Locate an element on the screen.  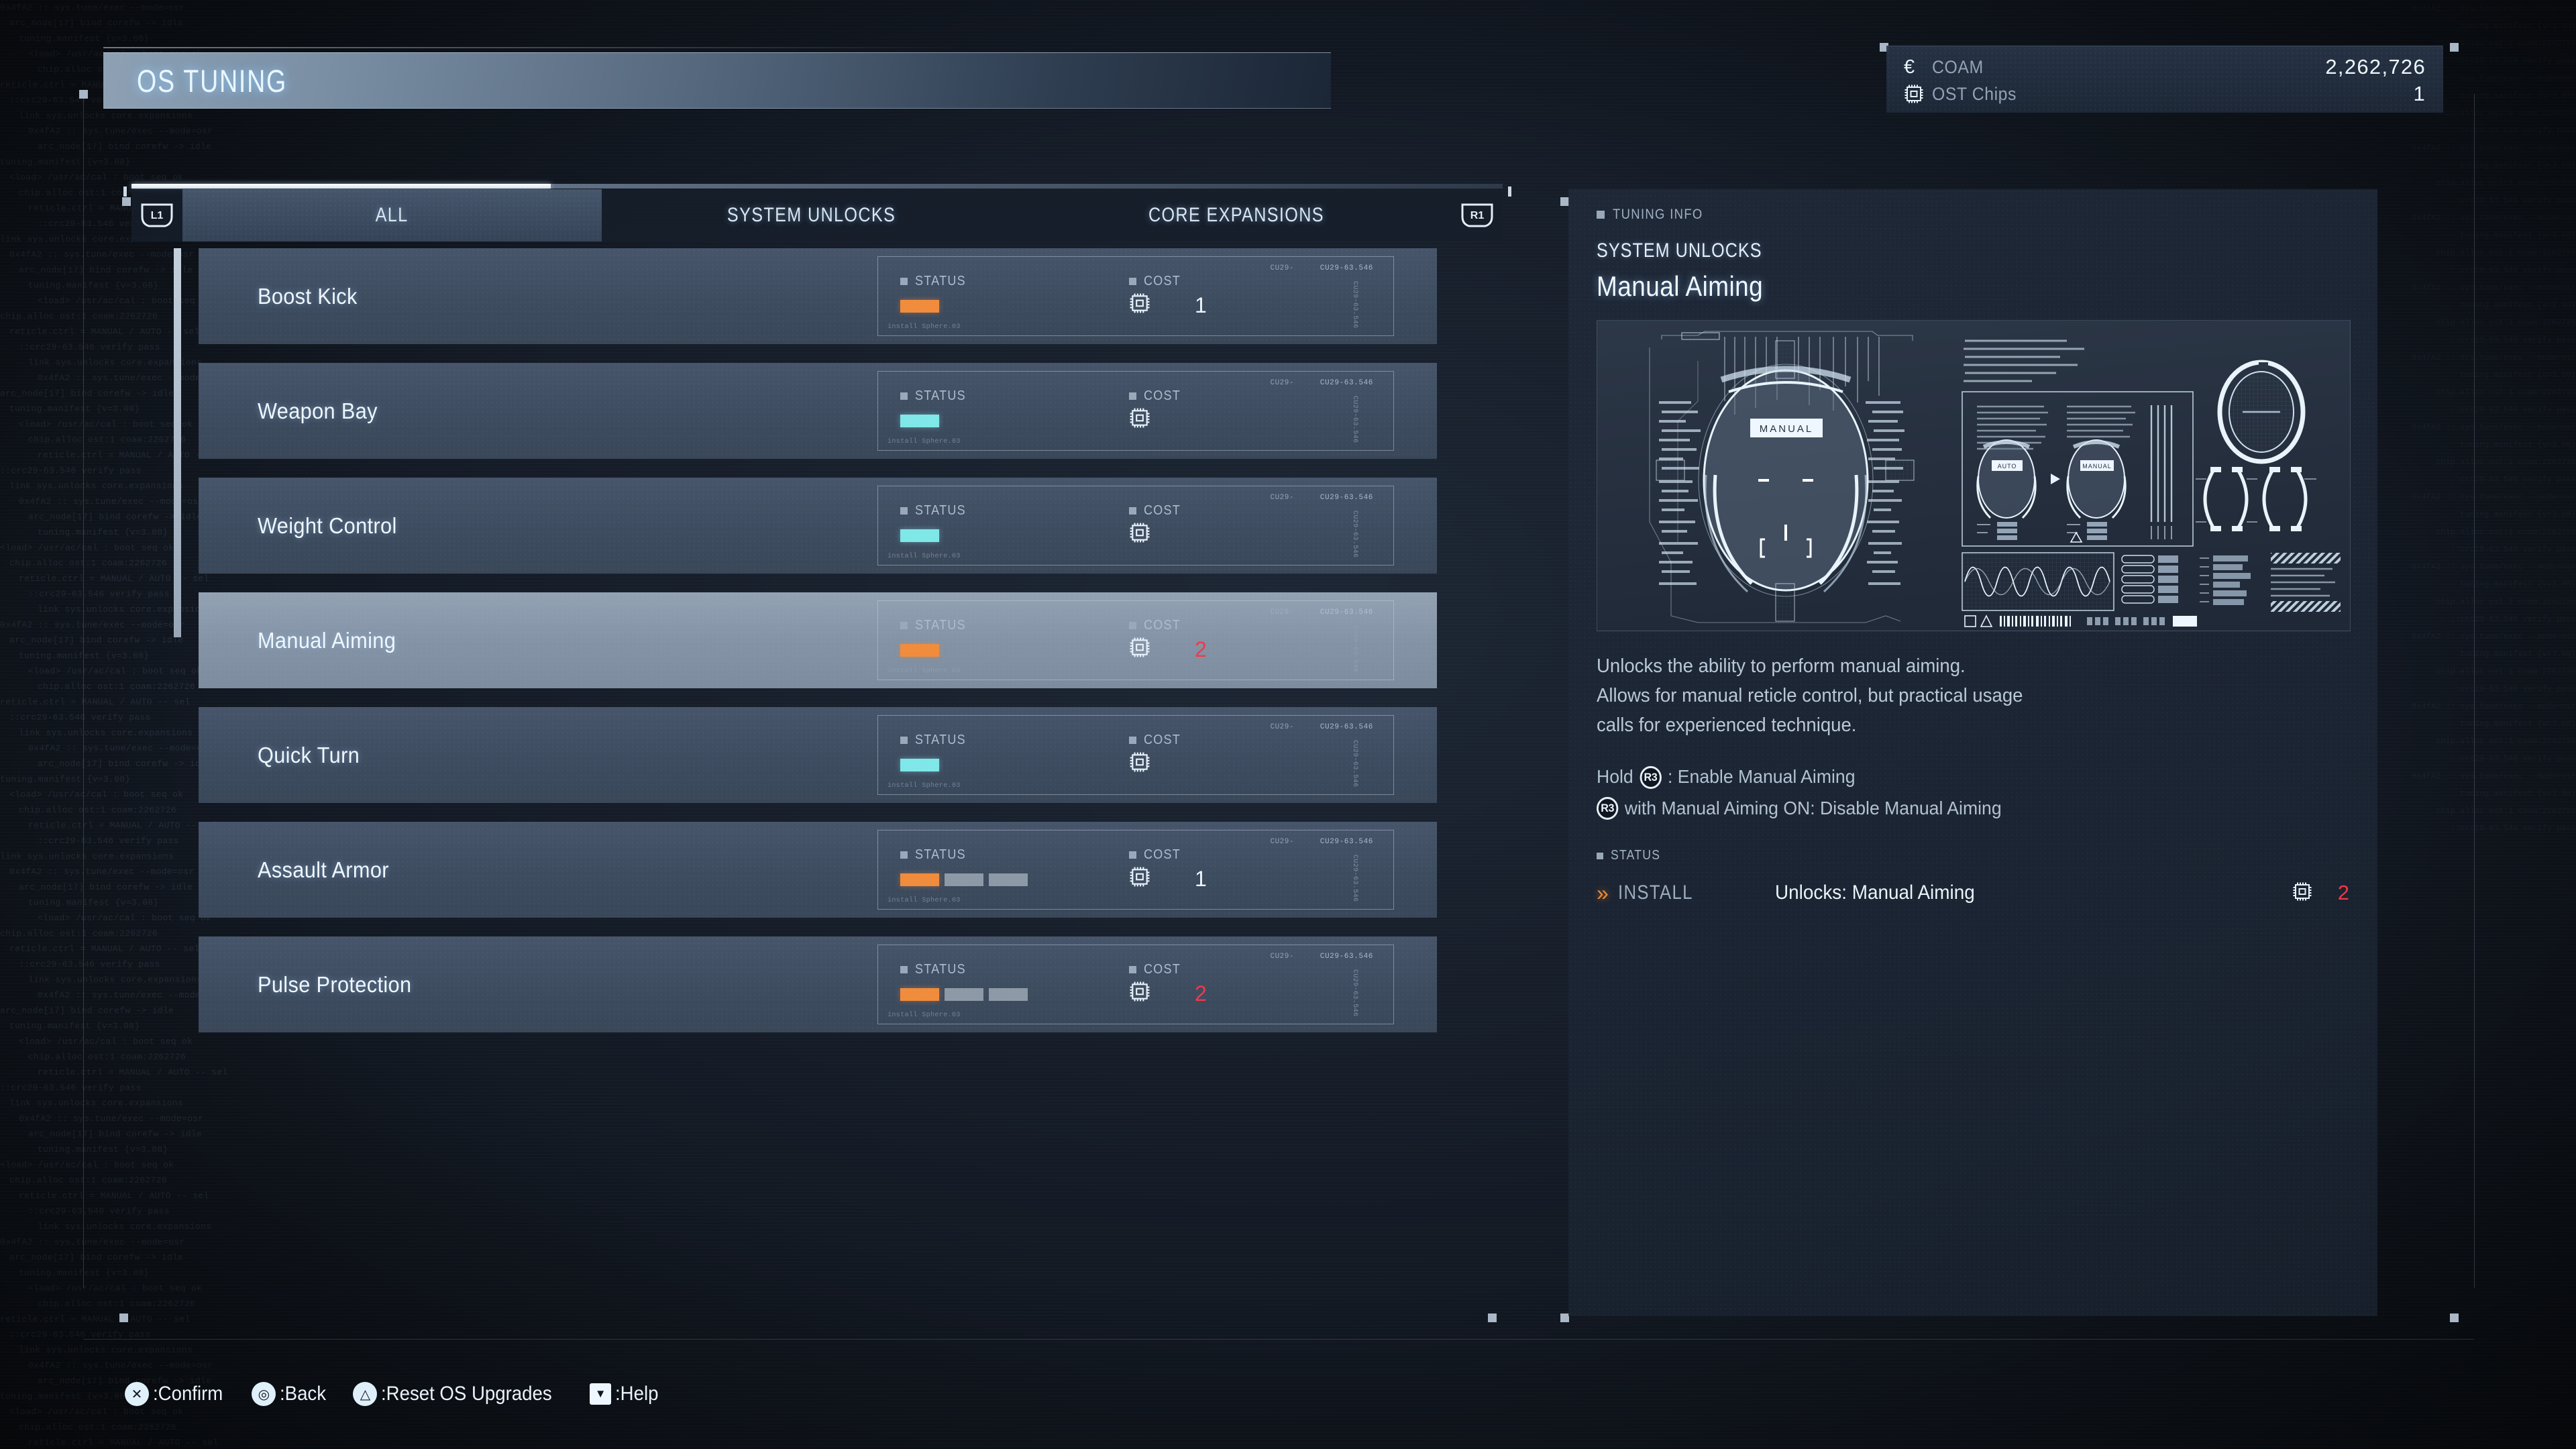
gamepad-button-icon: ▼ is located at coordinates (601, 1394).